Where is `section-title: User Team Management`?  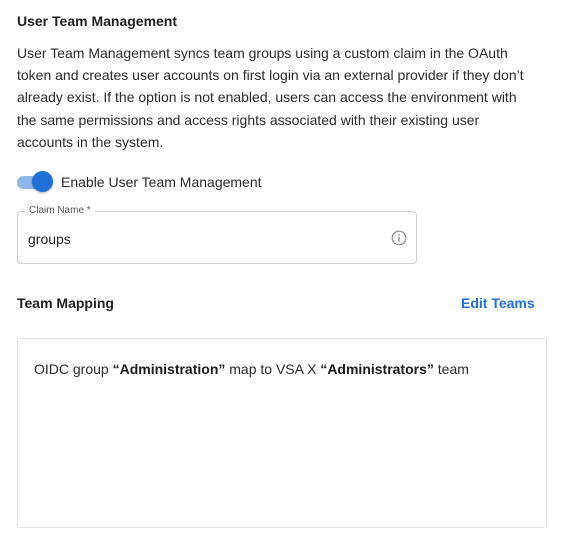 section-title: User Team Management is located at coordinates (97, 21).